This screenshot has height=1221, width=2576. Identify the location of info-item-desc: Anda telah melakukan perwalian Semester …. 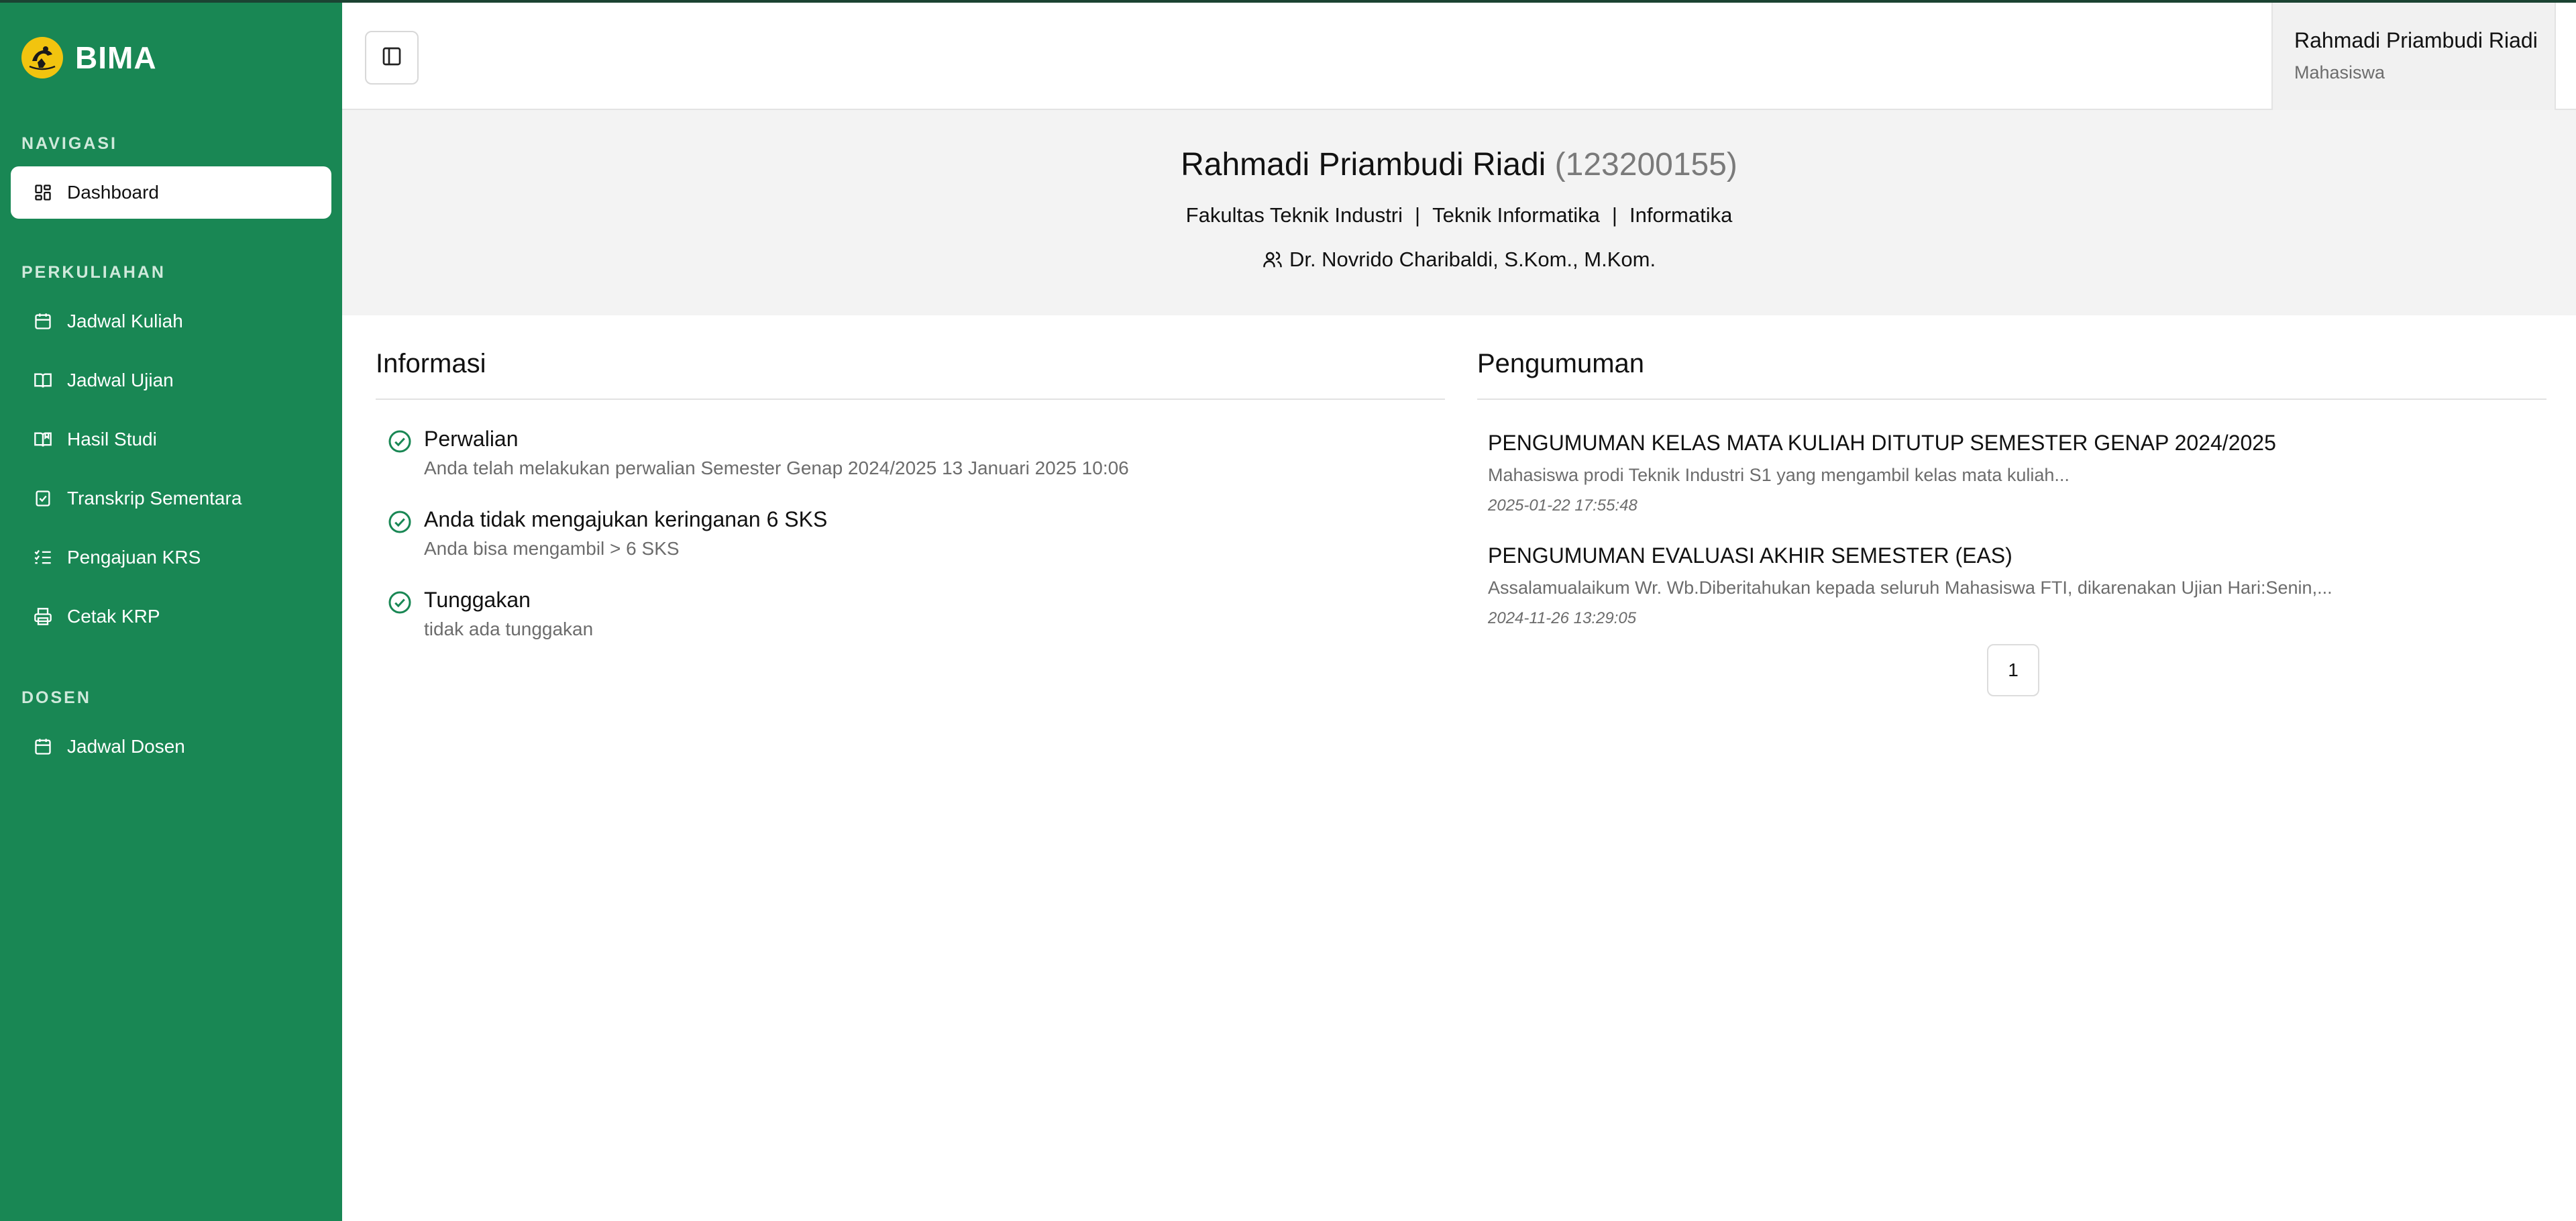
(776, 468).